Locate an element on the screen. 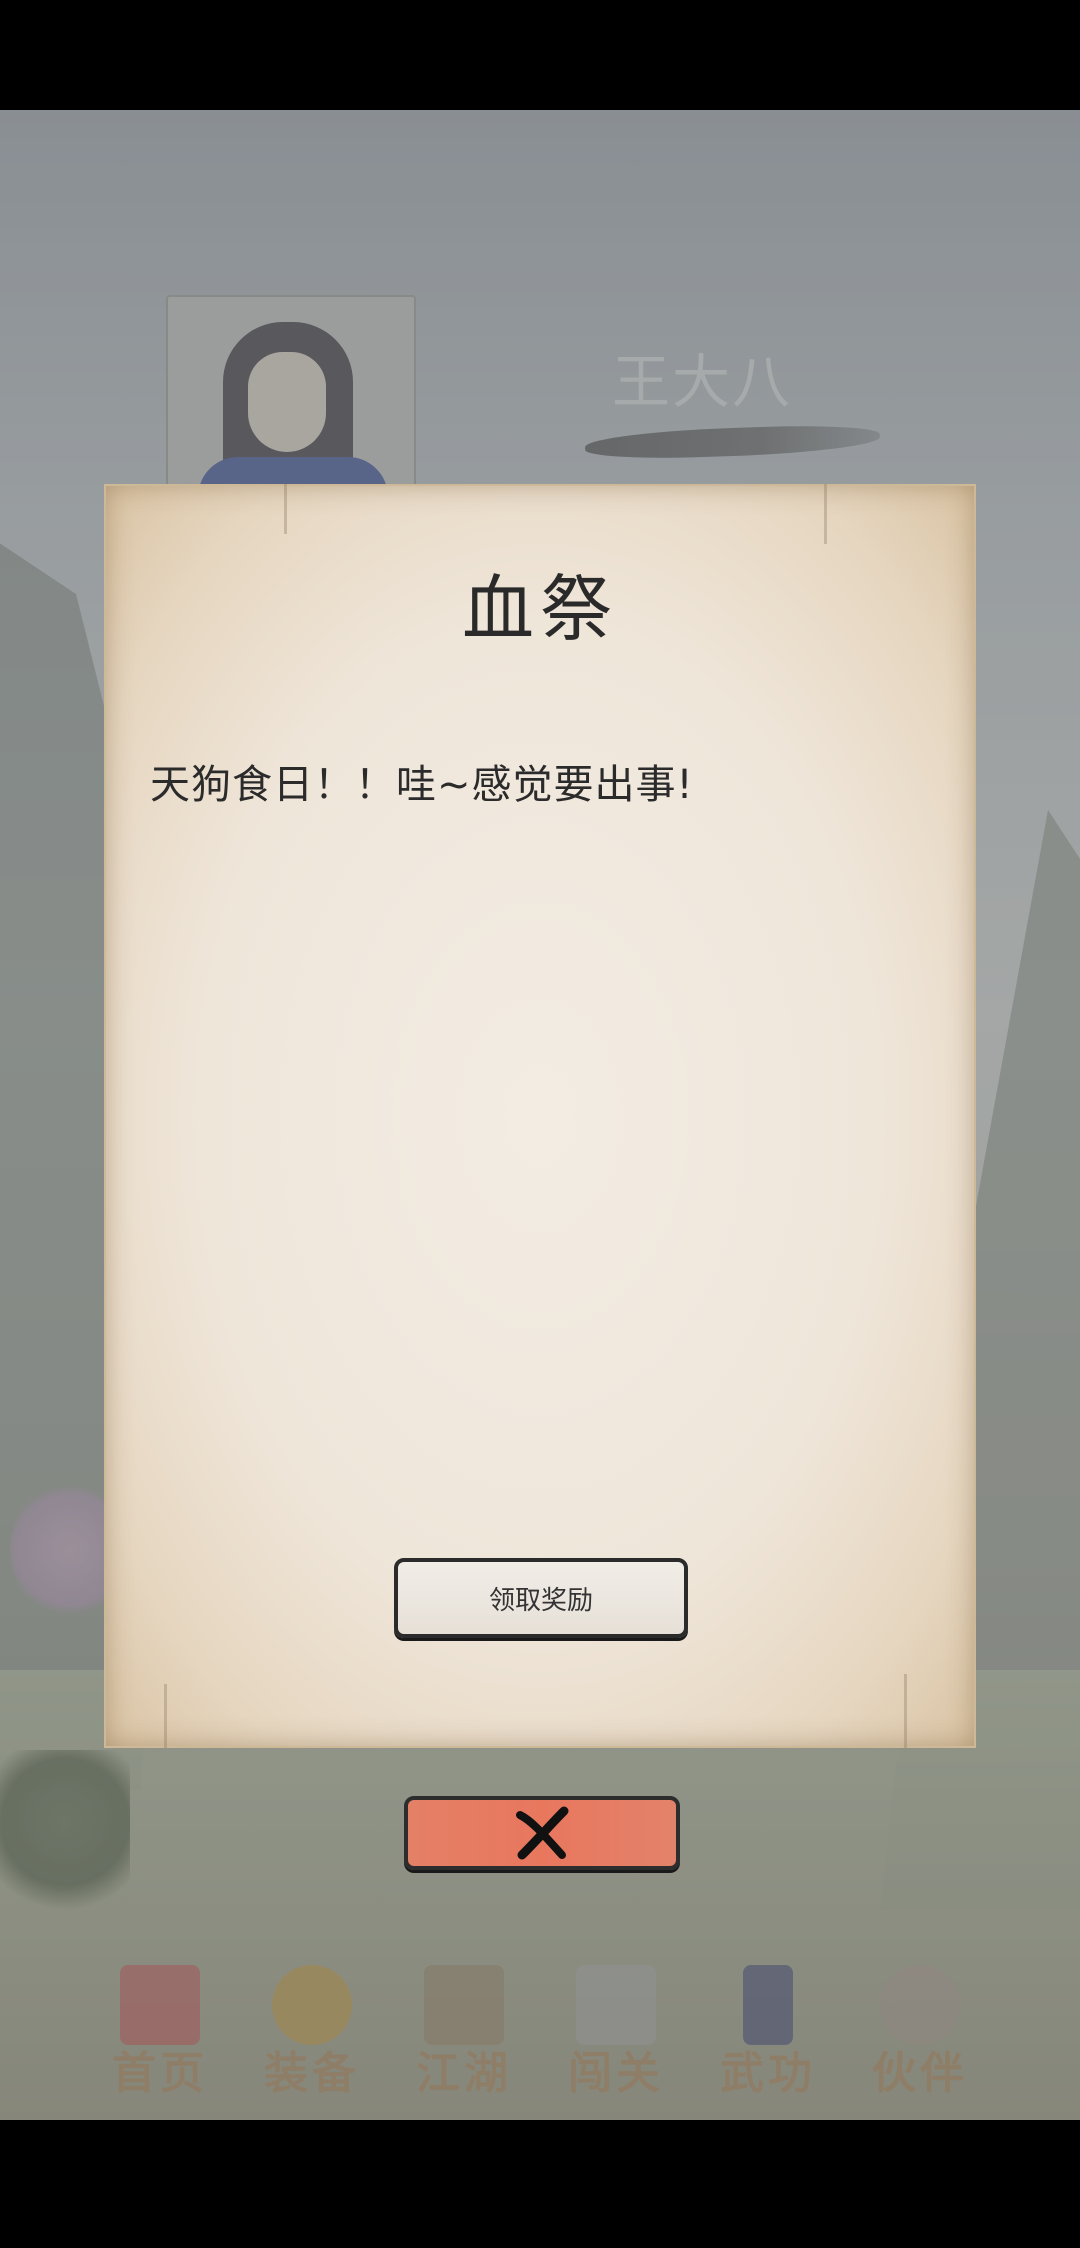 This screenshot has width=1080, height=2248. close-icon is located at coordinates (542, 1833).